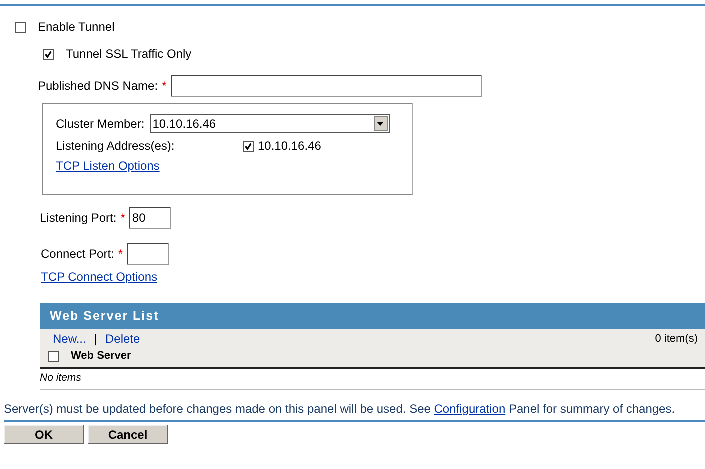 The height and width of the screenshot is (469, 705). Describe the element at coordinates (150, 218) in the screenshot. I see `input-field: 80` at that location.